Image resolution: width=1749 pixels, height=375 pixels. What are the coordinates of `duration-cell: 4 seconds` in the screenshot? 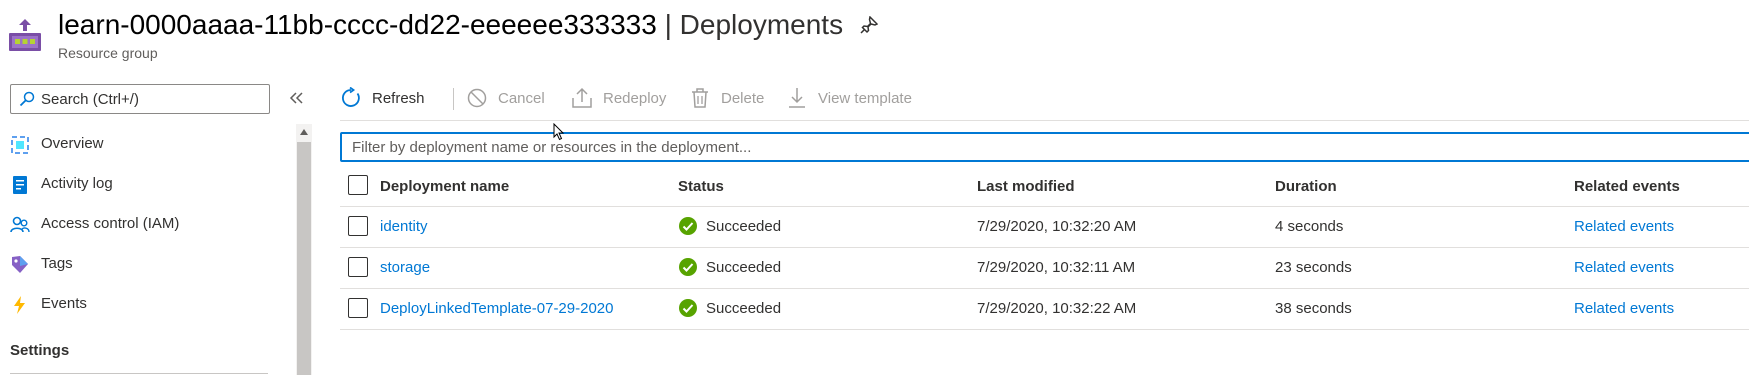 It's located at (1309, 226).